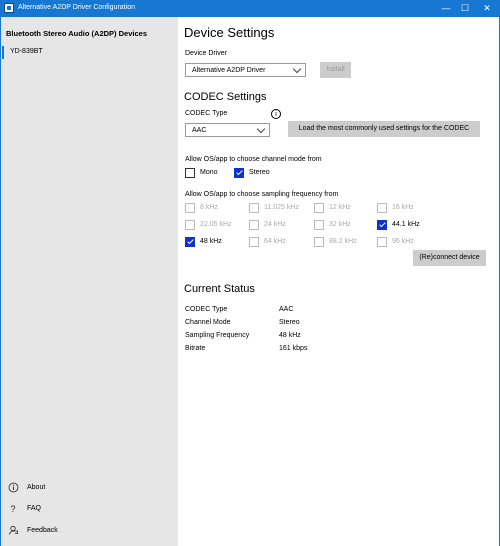 This screenshot has width=500, height=546. What do you see at coordinates (13, 531) in the screenshot?
I see `feedback-icon` at bounding box center [13, 531].